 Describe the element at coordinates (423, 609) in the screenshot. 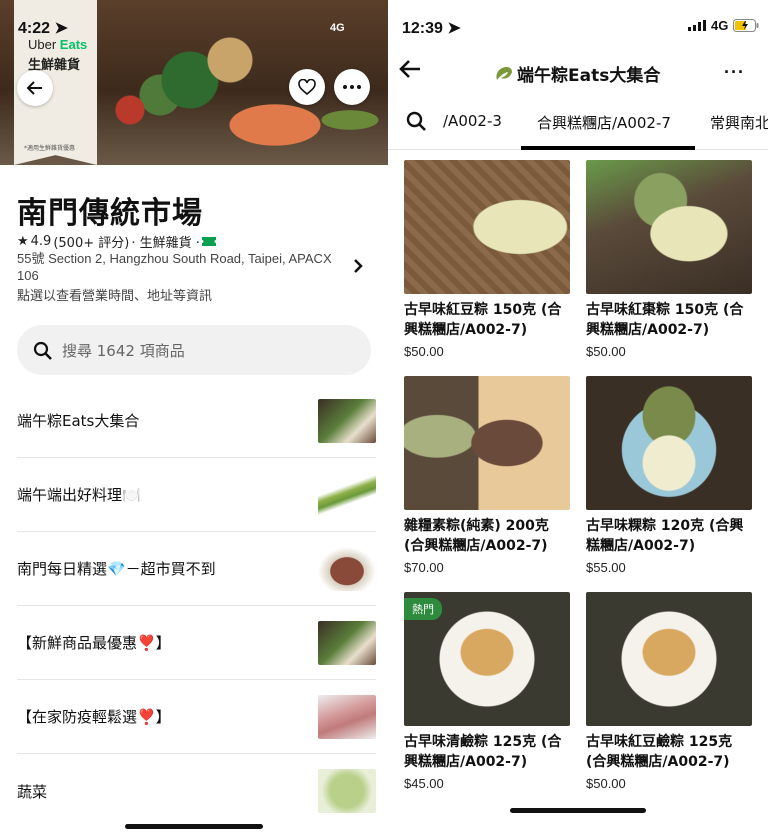

I see `popular-badge: 熱門` at that location.